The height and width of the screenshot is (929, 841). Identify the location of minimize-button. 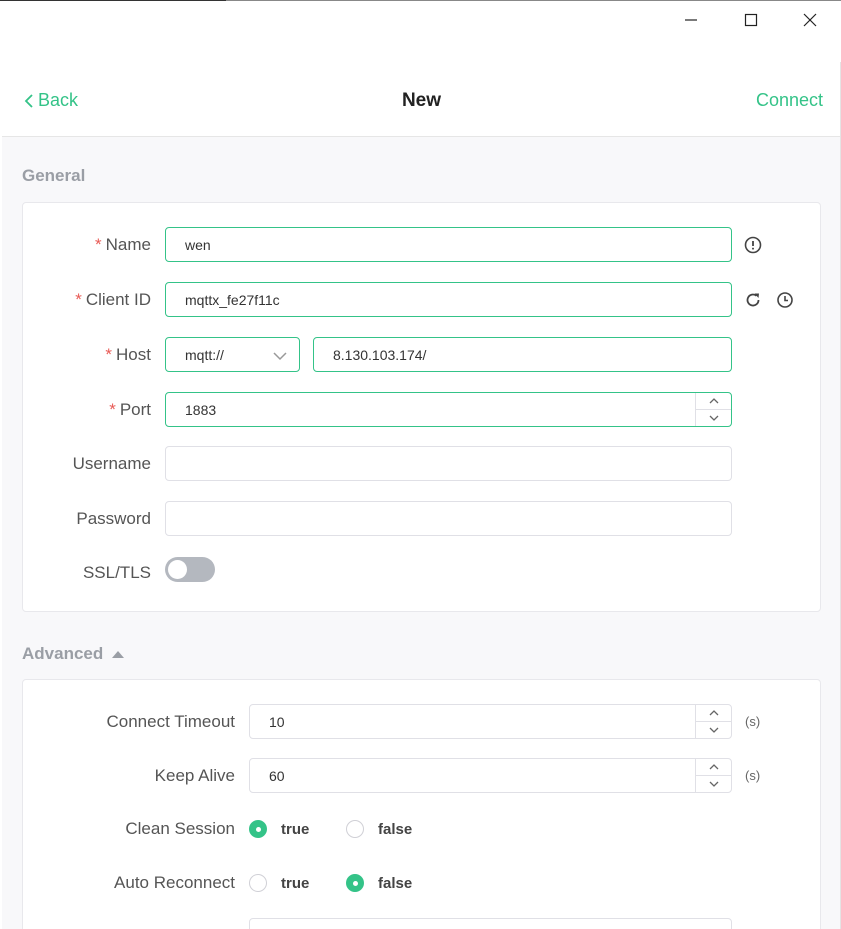
(691, 20).